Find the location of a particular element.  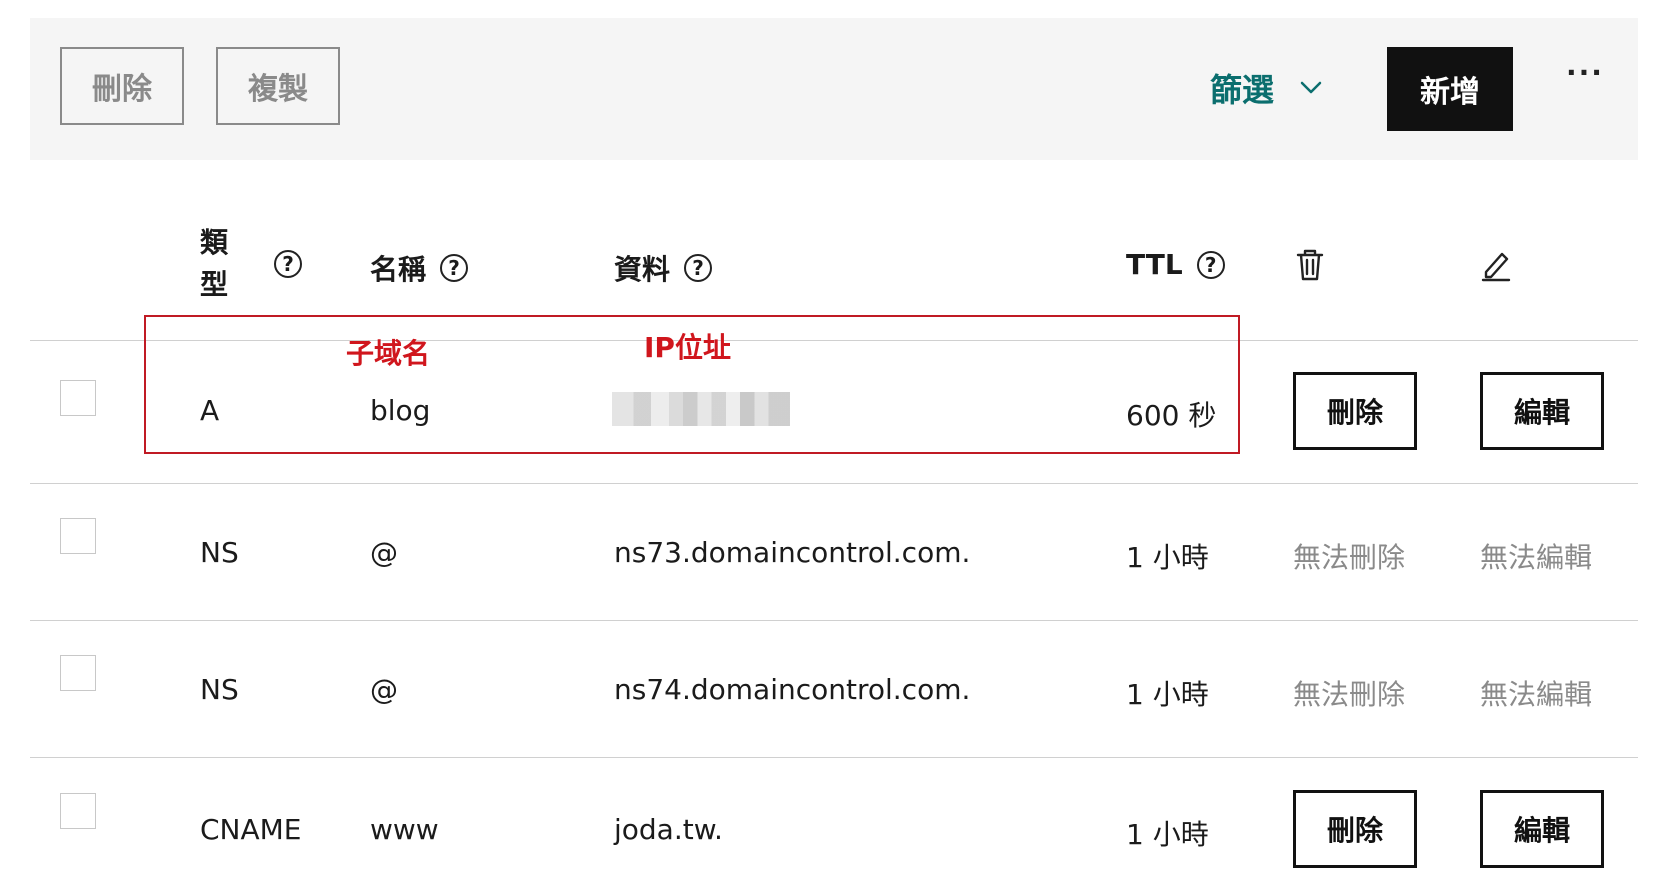

record-data: ns74.domaincontrol.com. is located at coordinates (792, 689).